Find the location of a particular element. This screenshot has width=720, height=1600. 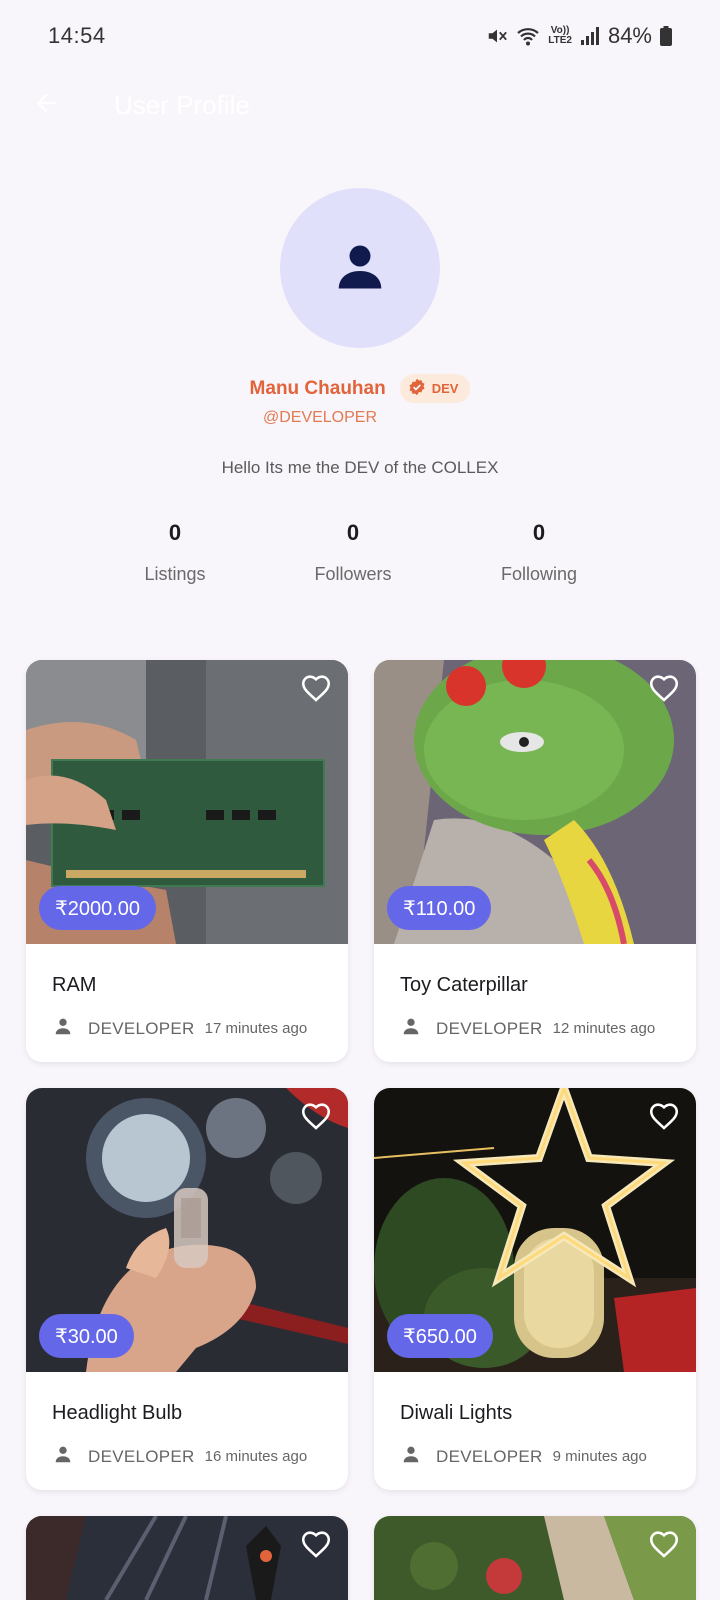

listing-title: Diwali Lights is located at coordinates (456, 1413).